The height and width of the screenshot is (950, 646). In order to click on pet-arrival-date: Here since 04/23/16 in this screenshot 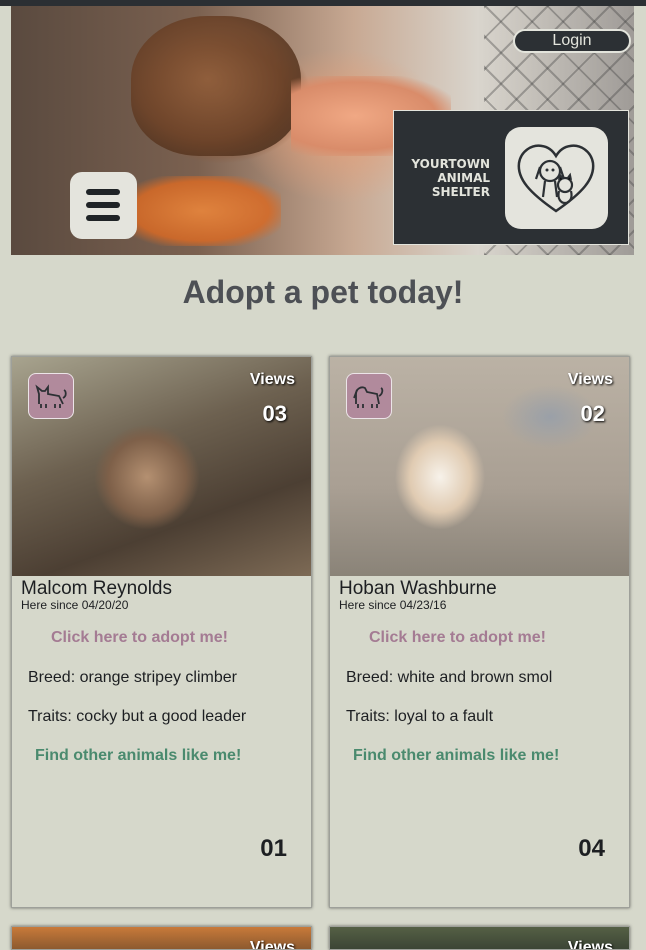, I will do `click(393, 605)`.